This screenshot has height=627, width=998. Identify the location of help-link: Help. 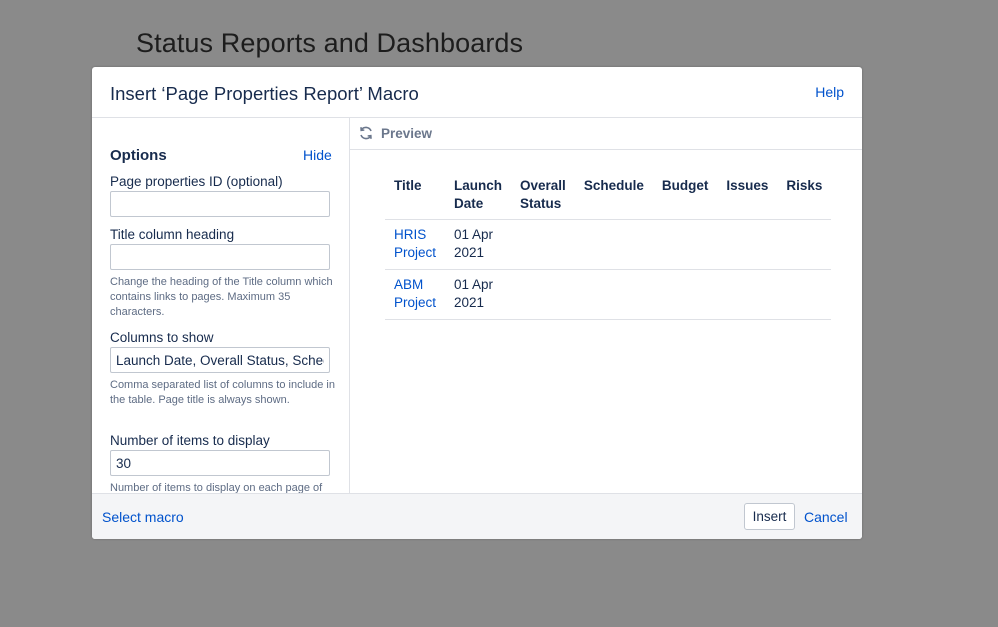
(829, 92).